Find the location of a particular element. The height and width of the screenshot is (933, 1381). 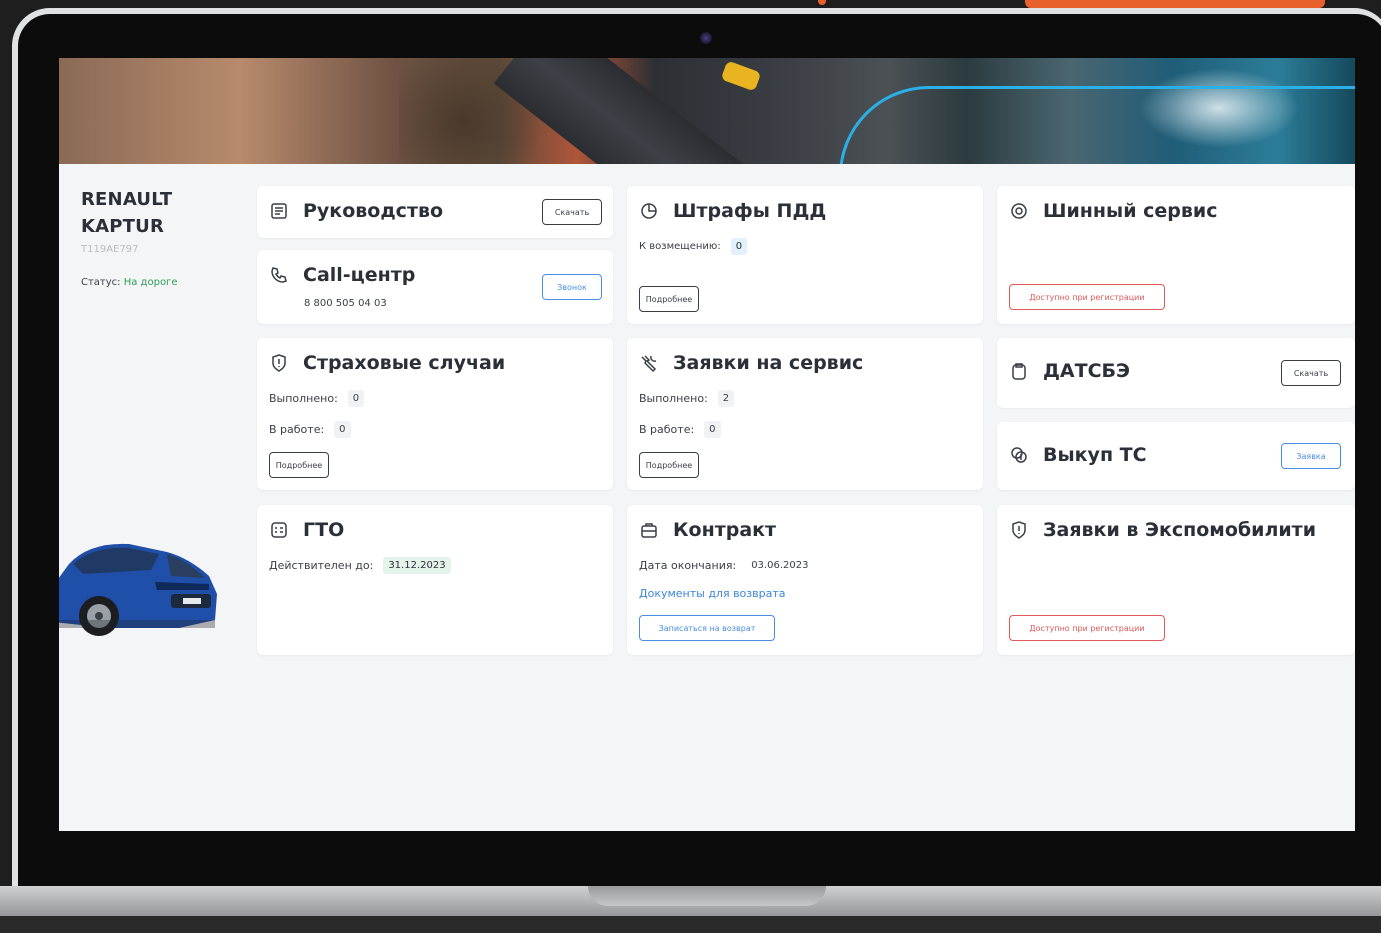

card-datsbe: ДАТСБЭ Скачать is located at coordinates (1176, 373).